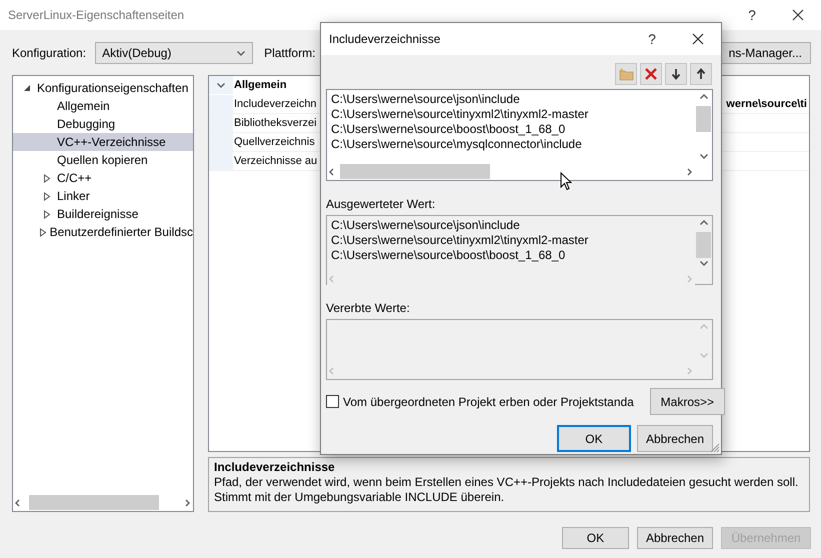  I want to click on dropdown-caret-icon, so click(241, 53).